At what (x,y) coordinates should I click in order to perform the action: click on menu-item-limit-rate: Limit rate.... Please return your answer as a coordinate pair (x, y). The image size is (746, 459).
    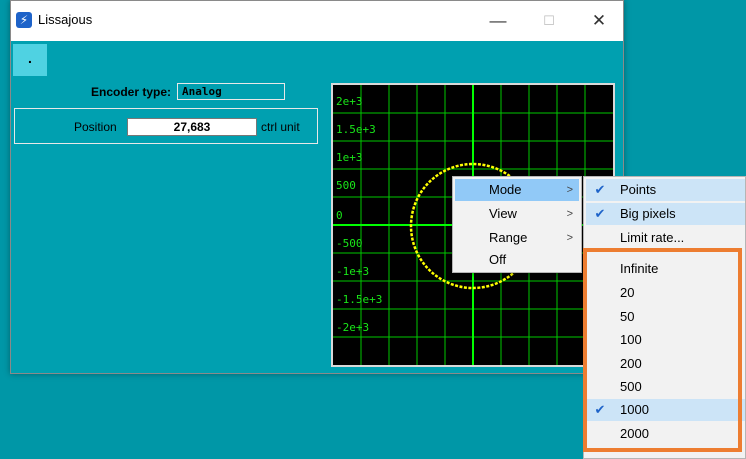
    Looking at the image, I should click on (665, 238).